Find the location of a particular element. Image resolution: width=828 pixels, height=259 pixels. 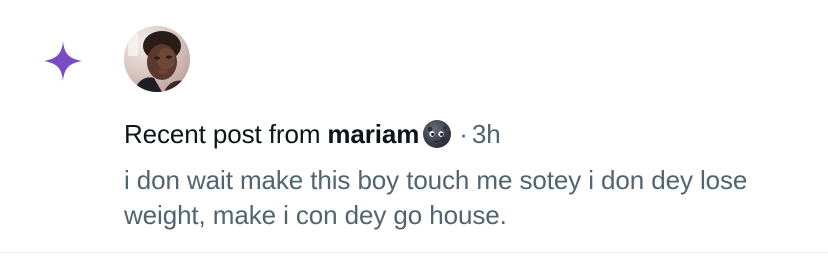

timestamp: 3h is located at coordinates (486, 134).